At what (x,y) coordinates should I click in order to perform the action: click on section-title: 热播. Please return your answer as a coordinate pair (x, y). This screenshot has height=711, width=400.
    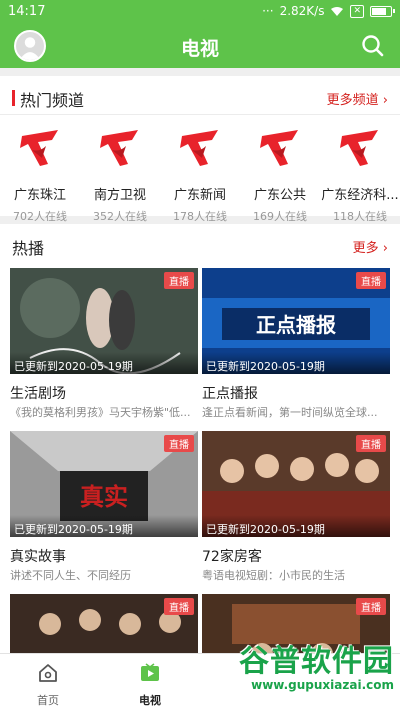
    Looking at the image, I should click on (28, 248).